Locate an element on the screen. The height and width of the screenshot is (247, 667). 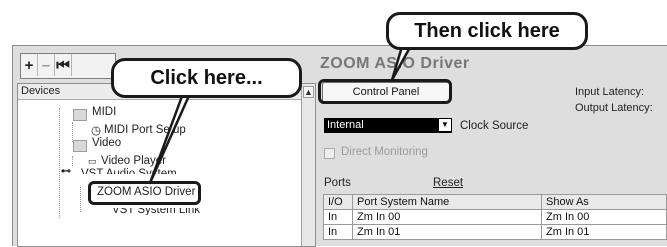
then-click-here-callout: Then click here is located at coordinates (487, 31).